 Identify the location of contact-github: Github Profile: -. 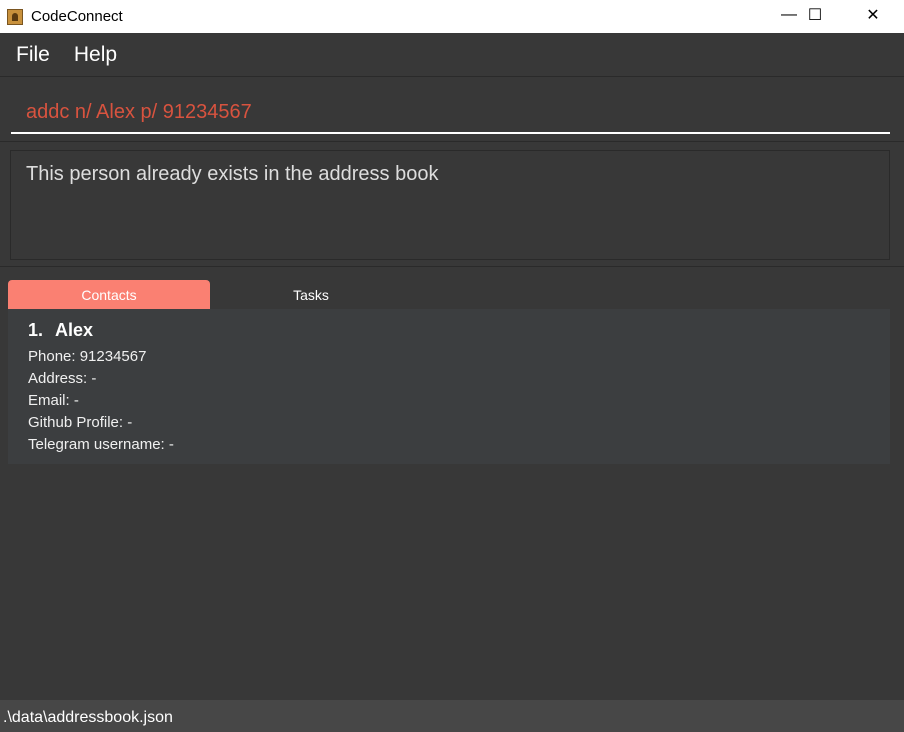
(80, 422).